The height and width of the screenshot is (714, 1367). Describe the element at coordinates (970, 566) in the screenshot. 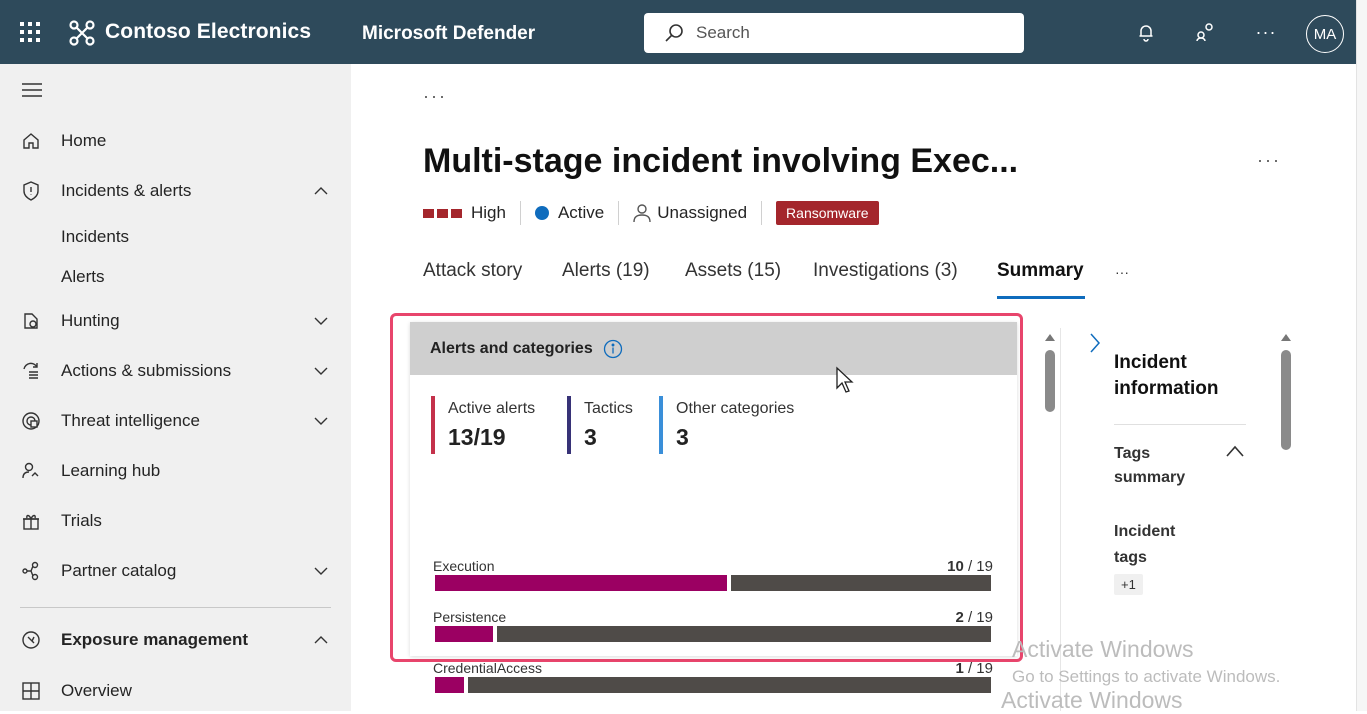

I see `category-count: 10 / 19` at that location.